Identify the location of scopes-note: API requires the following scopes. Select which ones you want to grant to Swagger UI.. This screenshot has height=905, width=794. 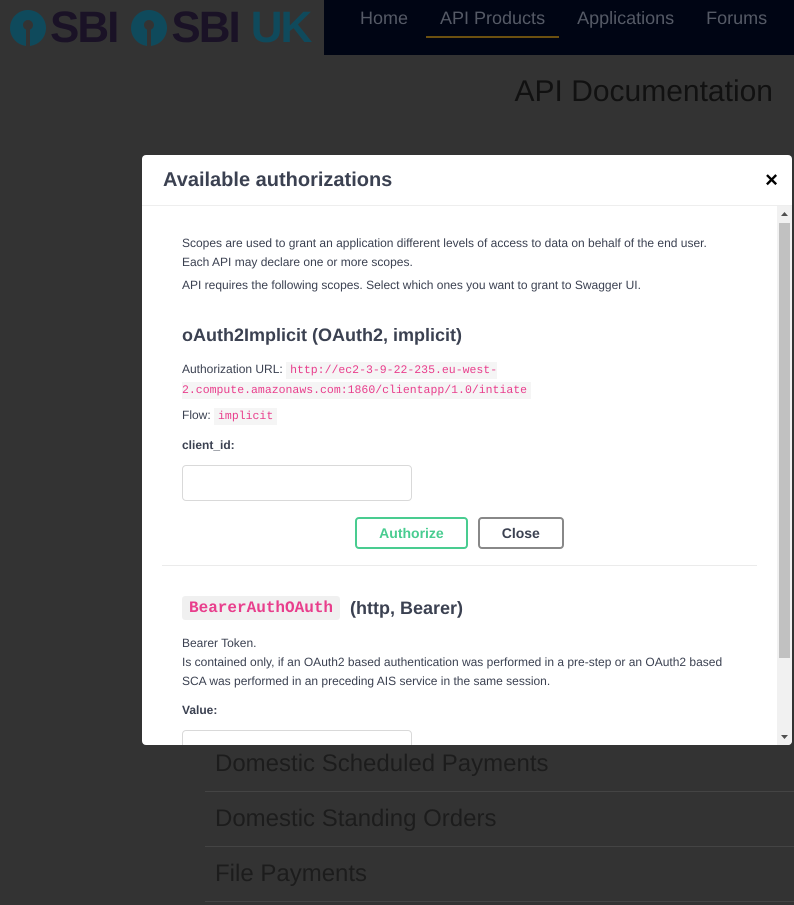
(412, 285).